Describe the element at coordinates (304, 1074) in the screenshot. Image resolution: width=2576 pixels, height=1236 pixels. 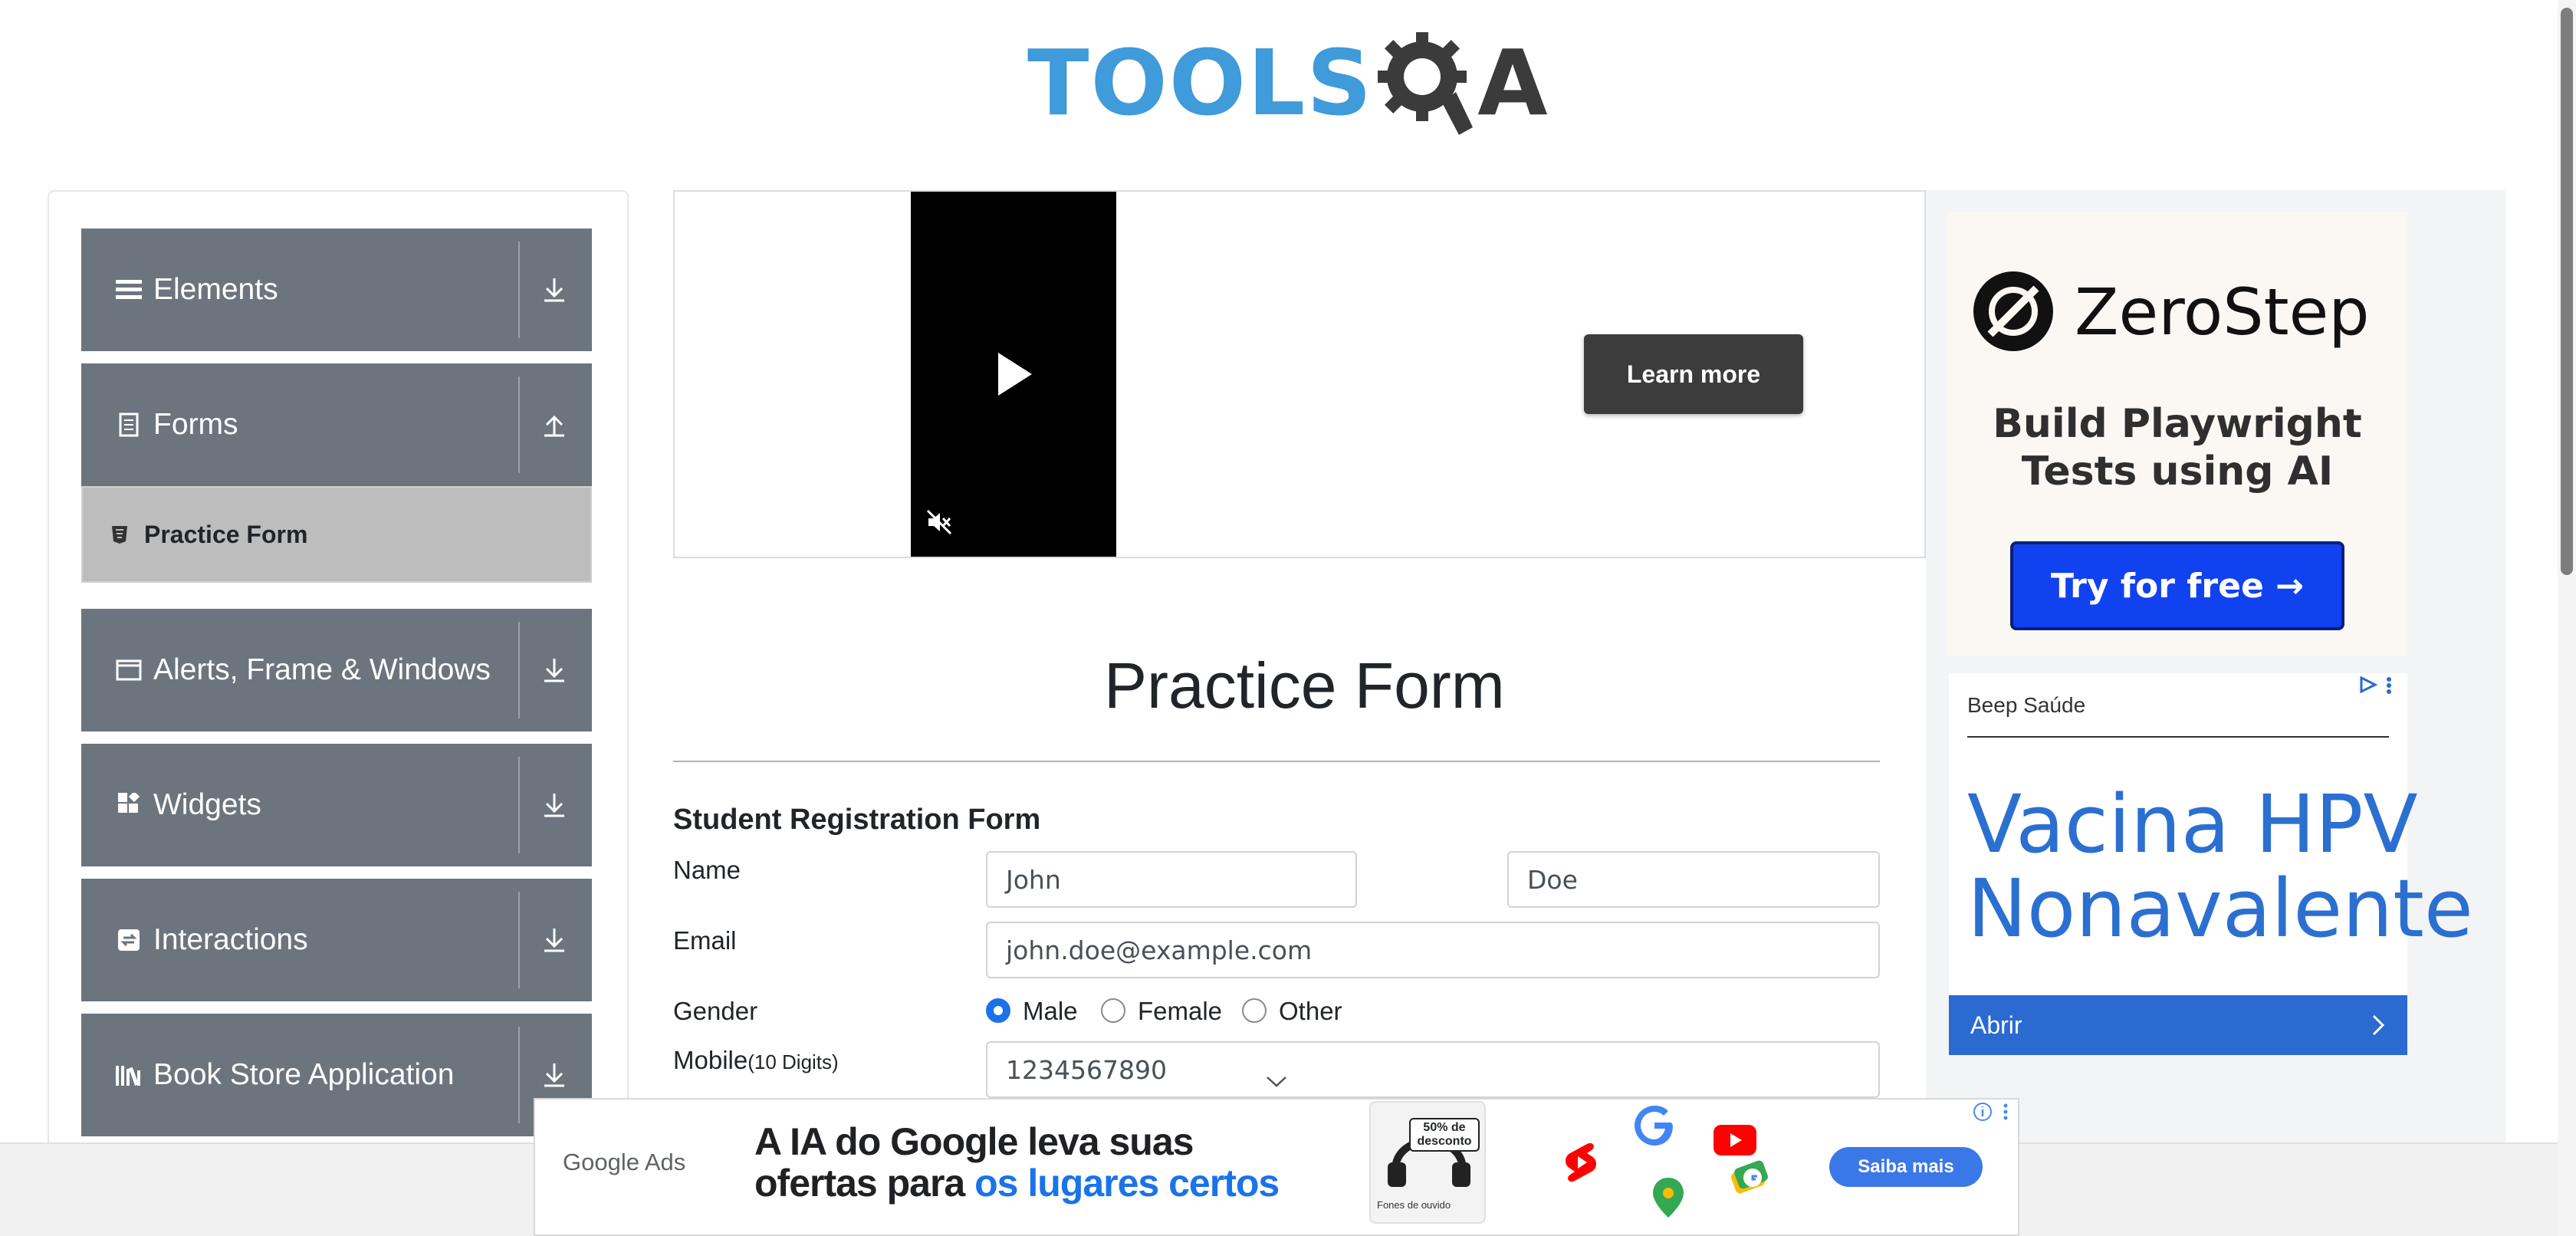
I see `sidebar-group-label: Book Store Application` at that location.